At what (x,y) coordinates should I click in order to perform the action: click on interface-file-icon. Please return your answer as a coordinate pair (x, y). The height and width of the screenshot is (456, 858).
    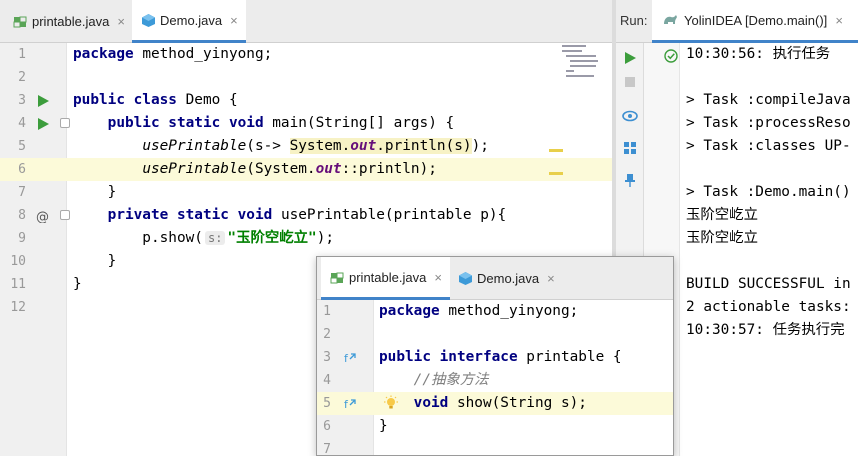
    Looking at the image, I should click on (20, 22).